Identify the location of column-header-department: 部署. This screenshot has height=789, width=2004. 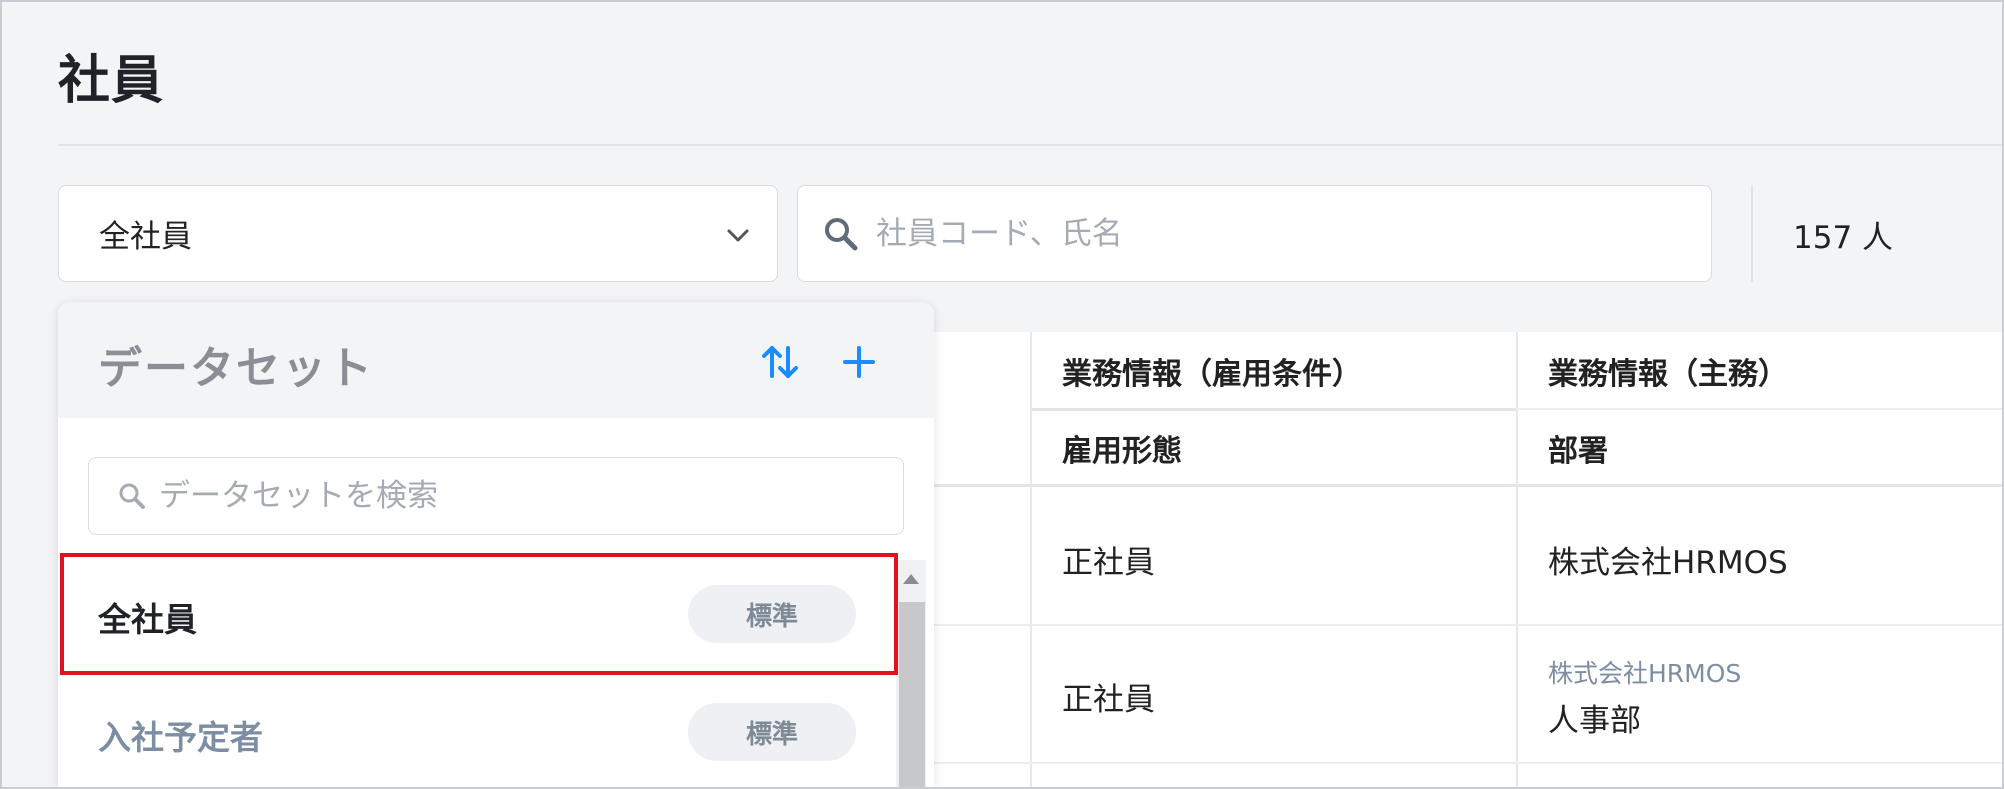
(1578, 448).